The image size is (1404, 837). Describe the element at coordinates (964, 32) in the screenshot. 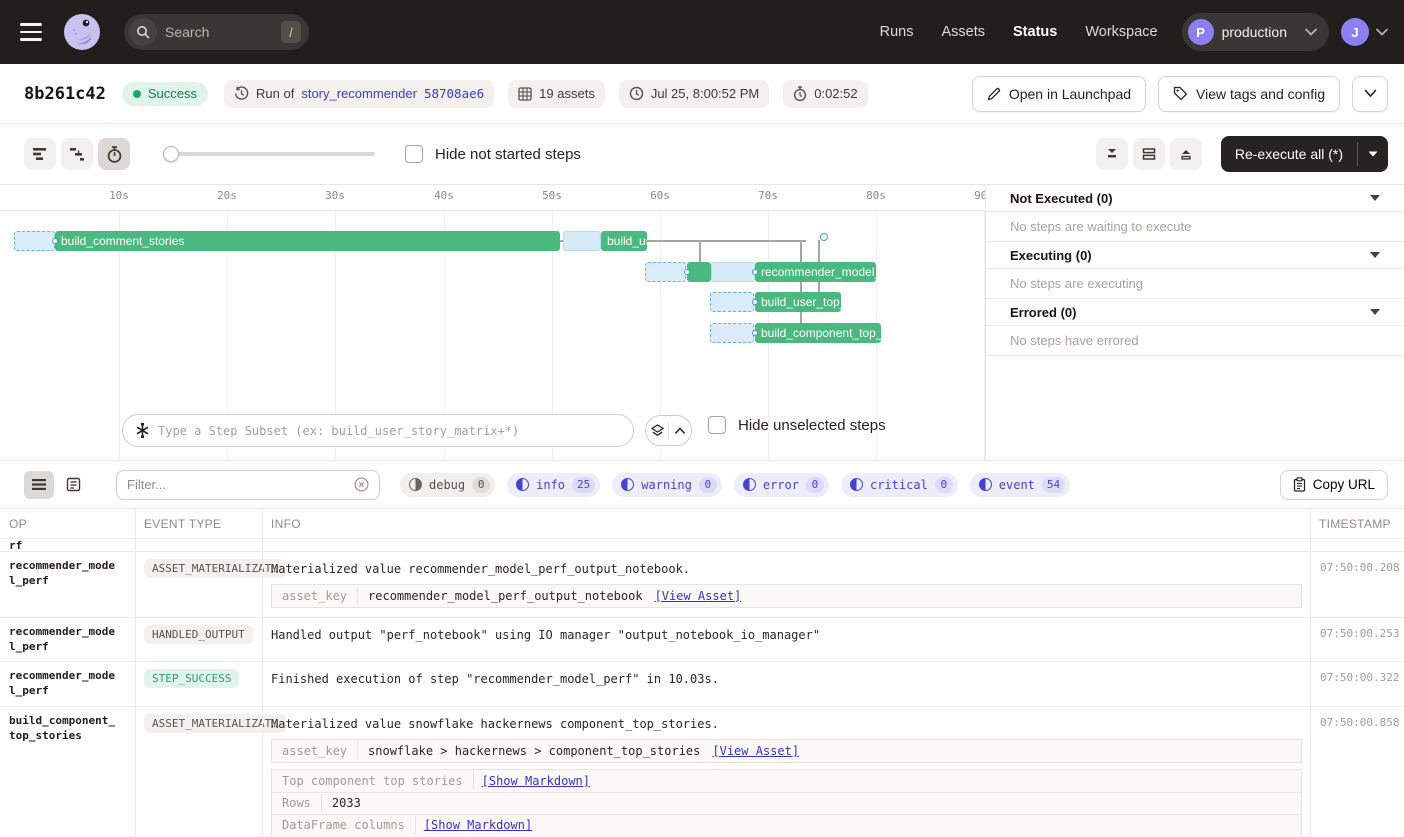

I see `nav-link-assets: Assets` at that location.